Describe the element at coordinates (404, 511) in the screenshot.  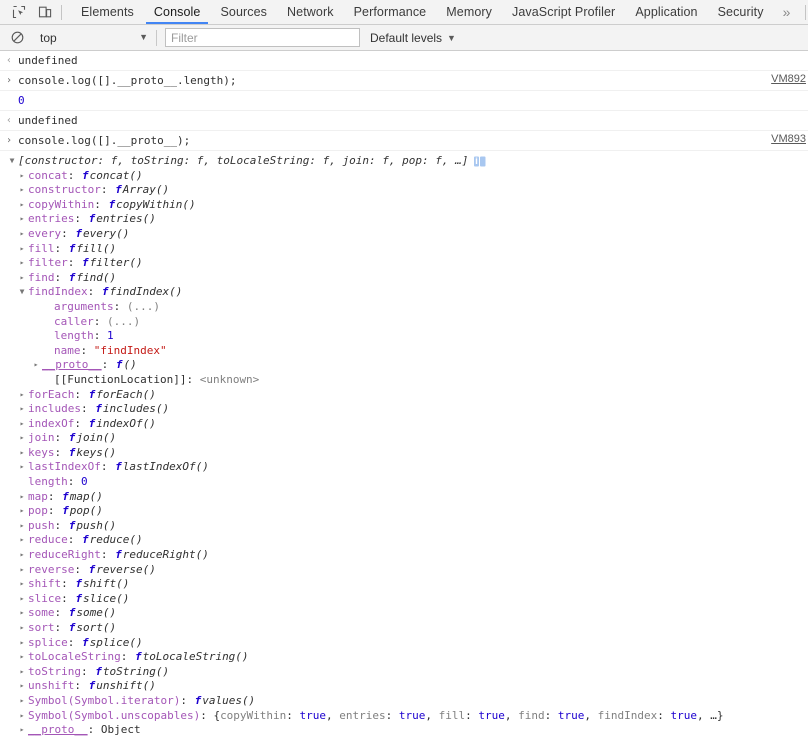
I see `object-property-row: ▸ pop: f pop()` at that location.